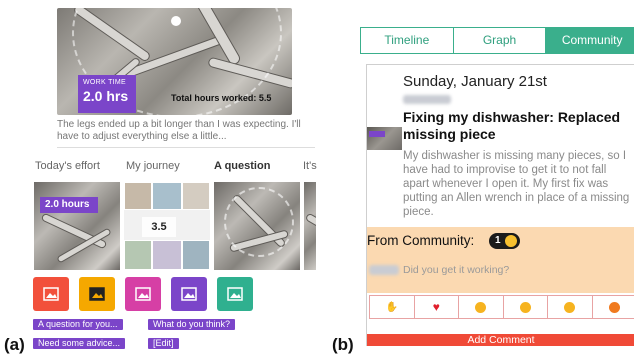 The image size is (634, 356). What do you see at coordinates (192, 324) in the screenshot?
I see `prompt-what-do-you-think: What do you think?` at bounding box center [192, 324].